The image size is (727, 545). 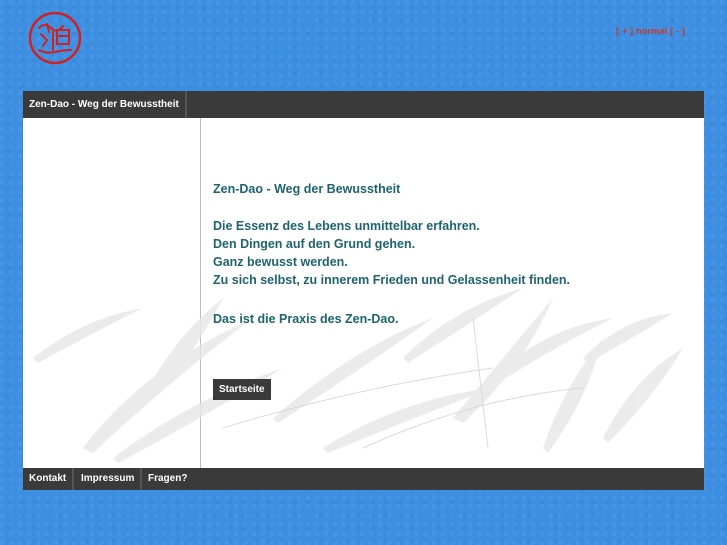 I want to click on page-headline: Zen-Dao - Weg der Bewusstheit, so click(x=307, y=189).